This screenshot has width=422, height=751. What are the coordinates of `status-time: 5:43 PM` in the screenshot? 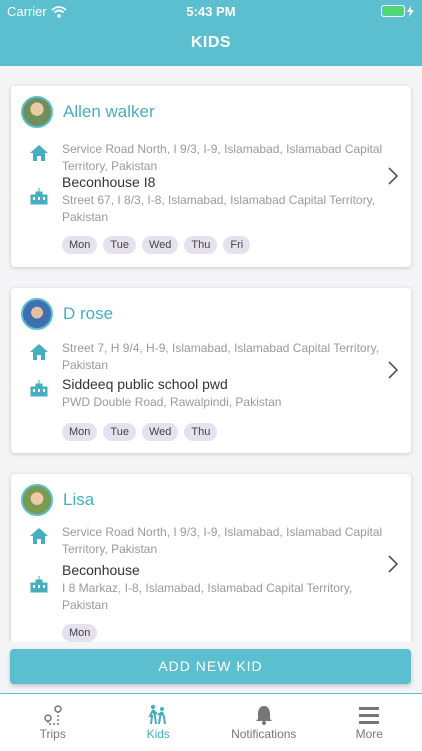 It's located at (211, 11).